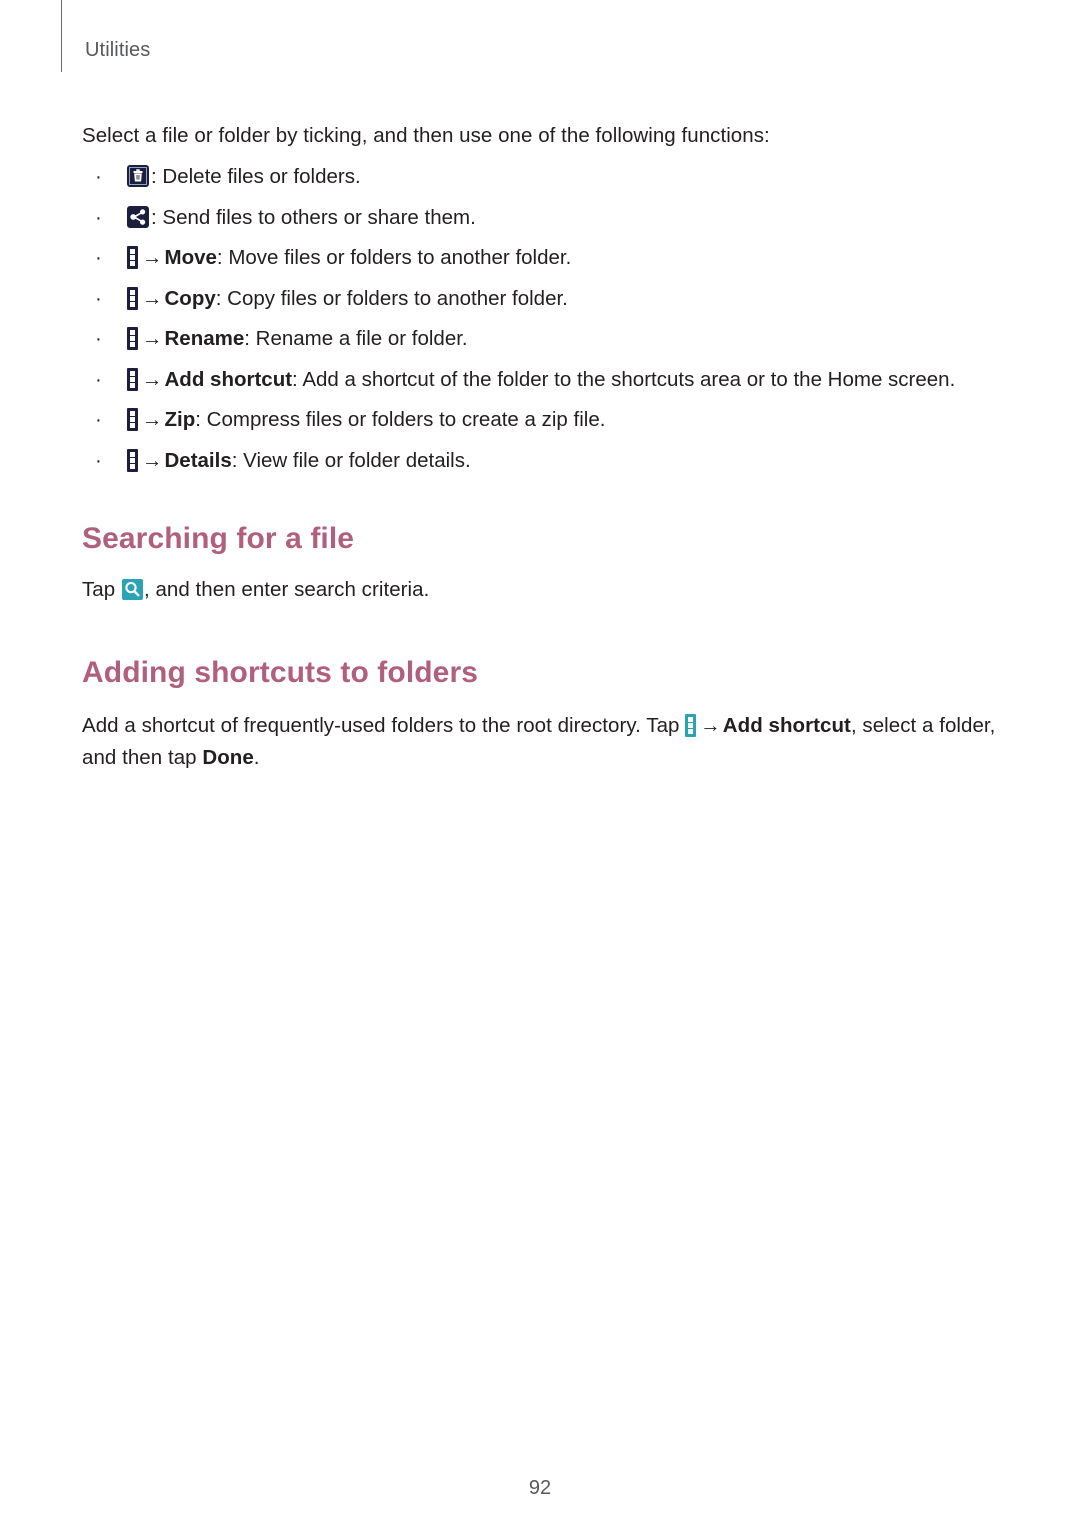  I want to click on list-item-body: : Send files to others or share them., so click(564, 218).